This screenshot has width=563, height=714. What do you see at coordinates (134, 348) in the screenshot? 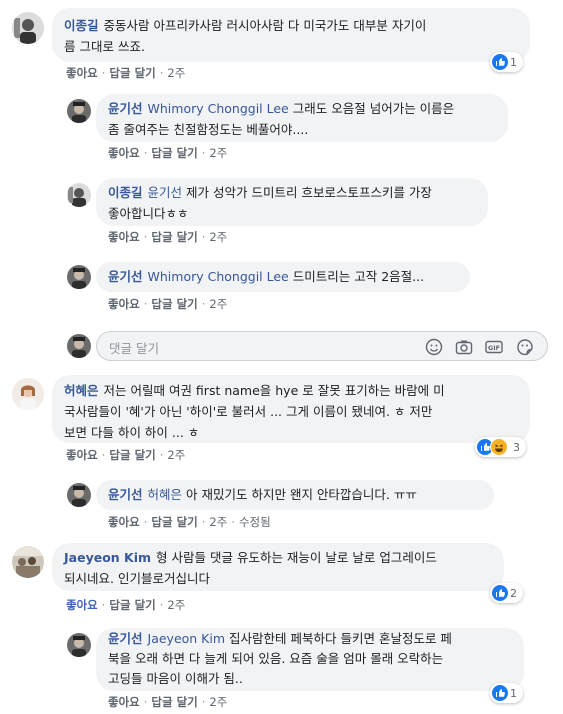
I see `reply-placeholder: 댓글 달기` at bounding box center [134, 348].